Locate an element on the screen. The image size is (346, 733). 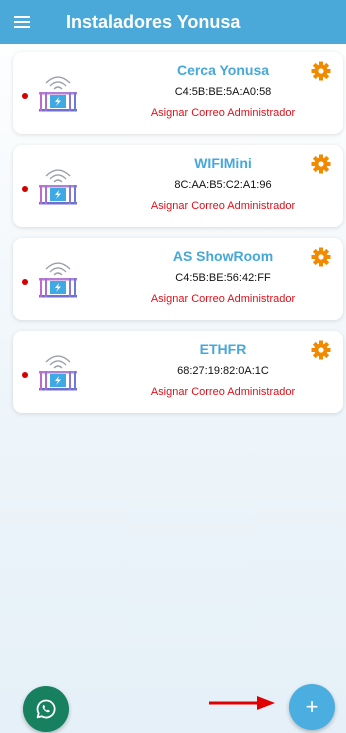
whatsapp-button is located at coordinates (46, 709).